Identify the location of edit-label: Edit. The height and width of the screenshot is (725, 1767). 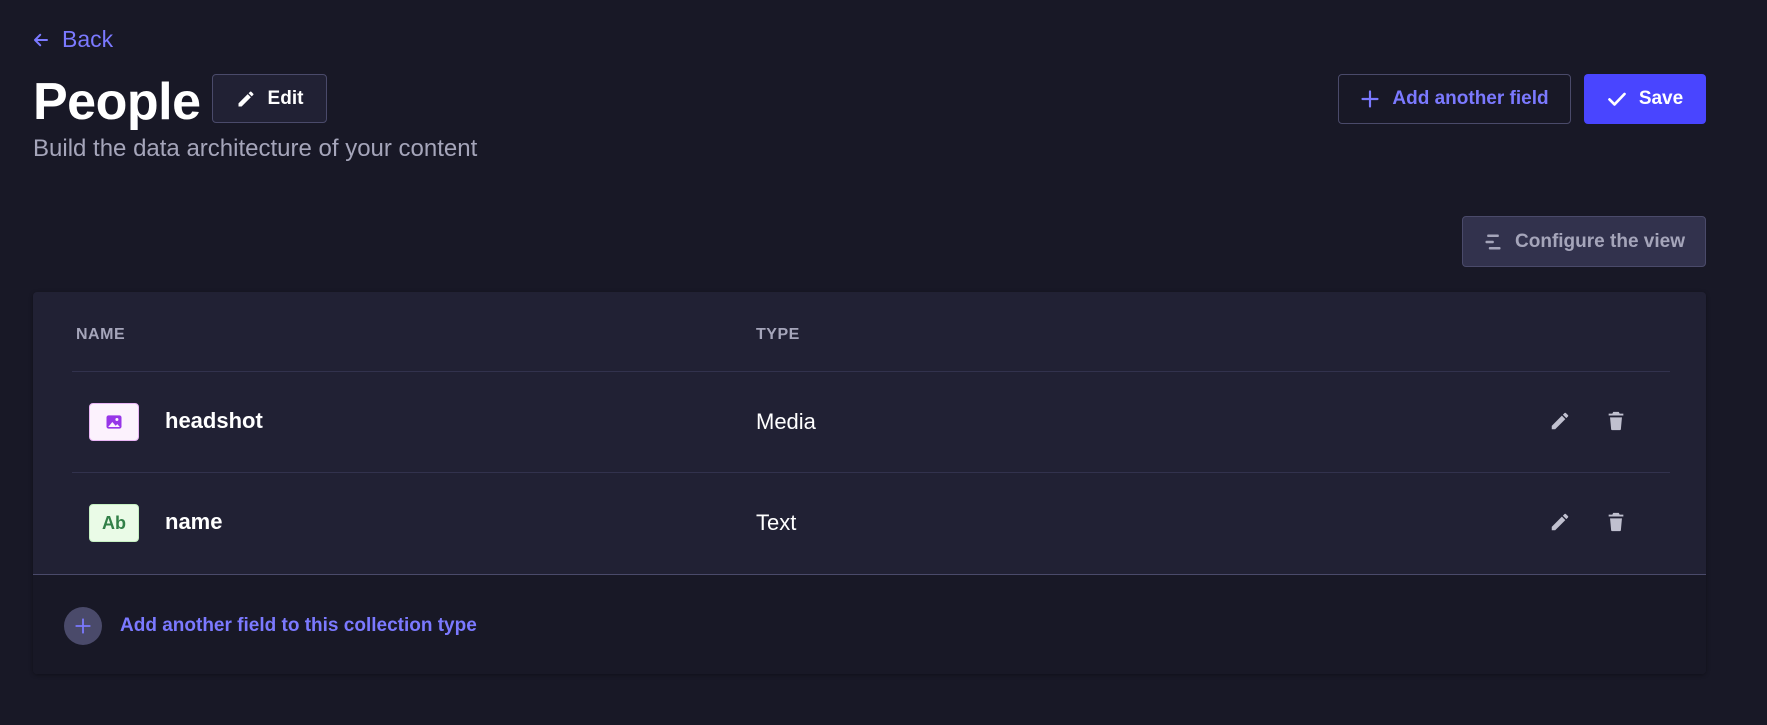
(285, 98).